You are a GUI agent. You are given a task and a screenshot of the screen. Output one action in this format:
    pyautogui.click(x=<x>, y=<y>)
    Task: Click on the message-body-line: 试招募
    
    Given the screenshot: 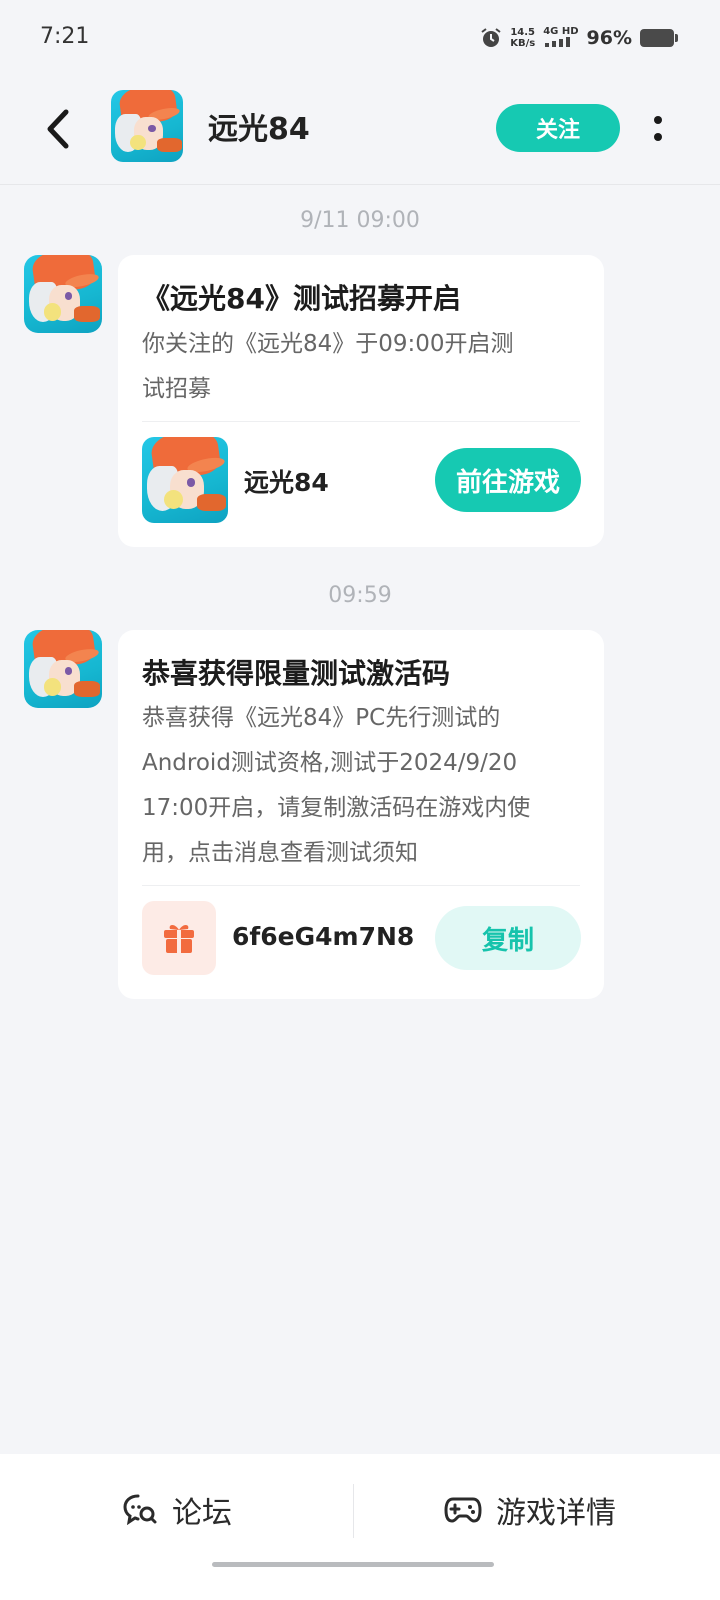 What is the action you would take?
    pyautogui.click(x=176, y=389)
    